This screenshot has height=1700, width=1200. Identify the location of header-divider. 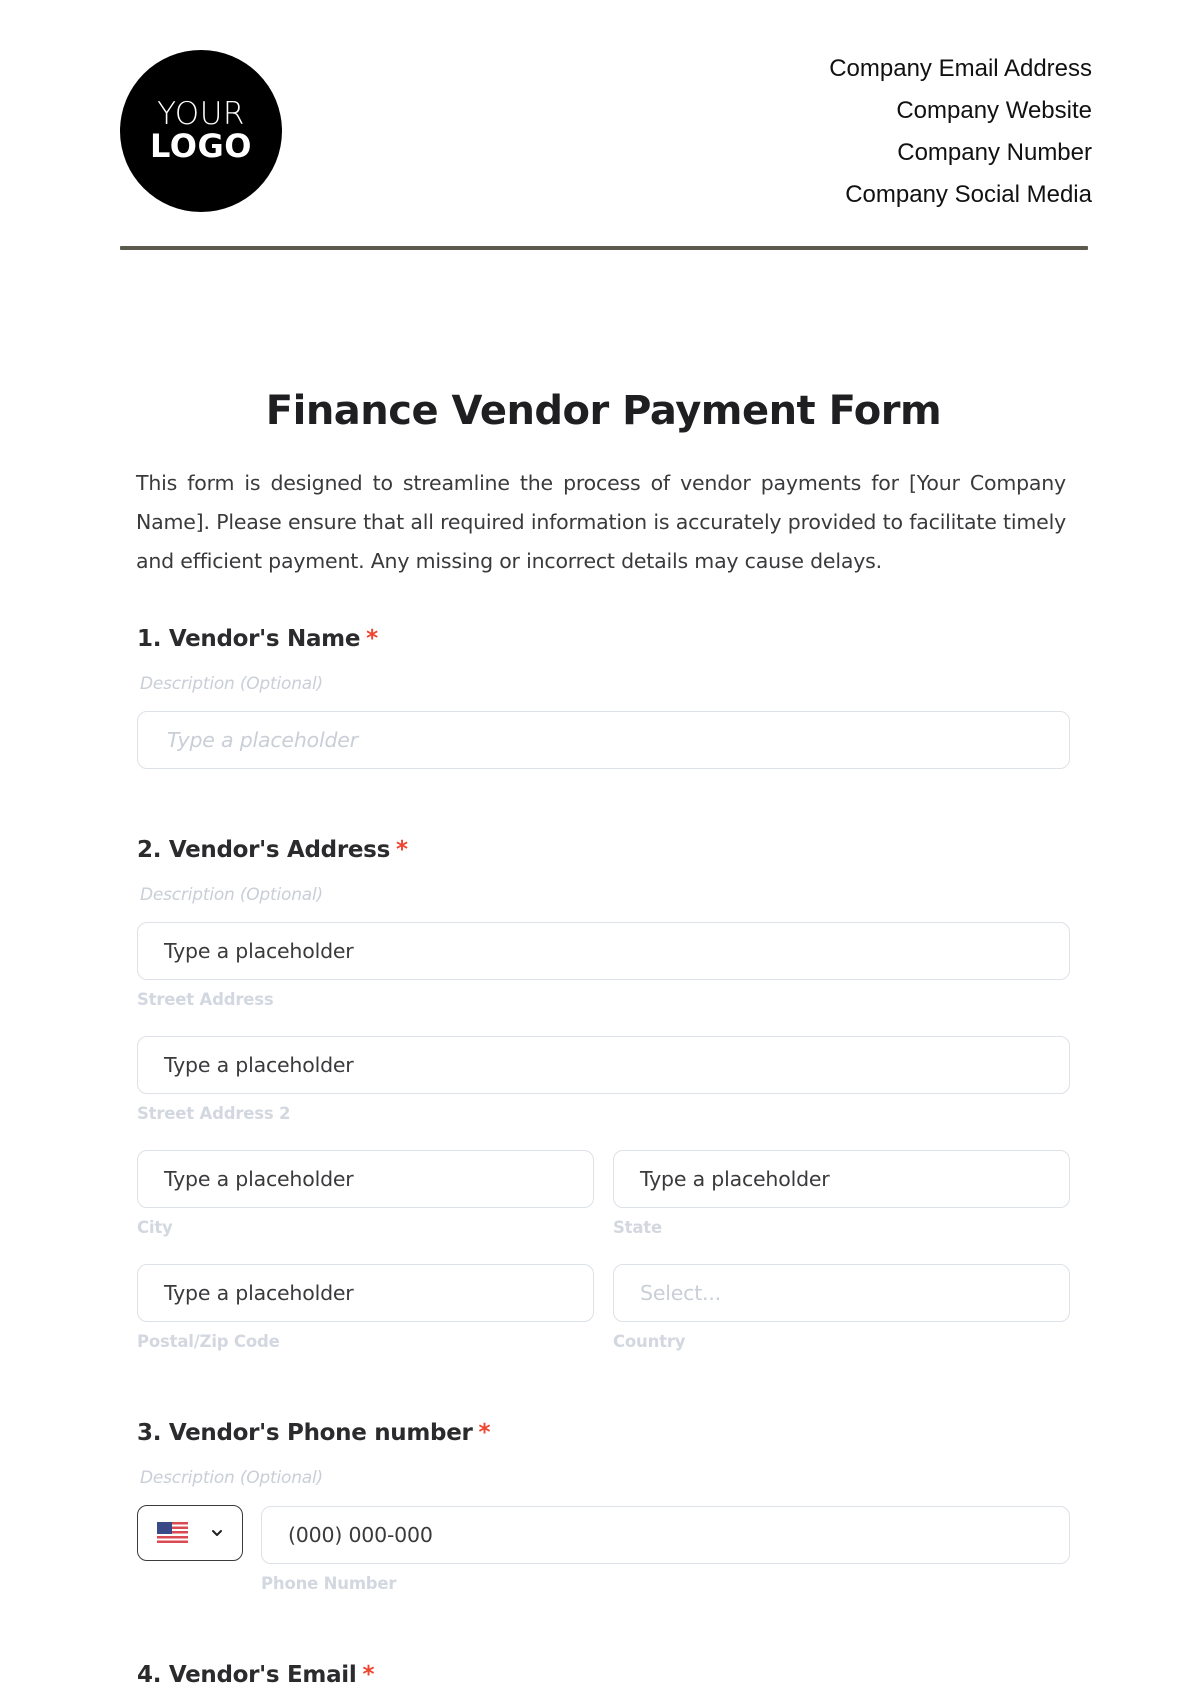
(604, 248).